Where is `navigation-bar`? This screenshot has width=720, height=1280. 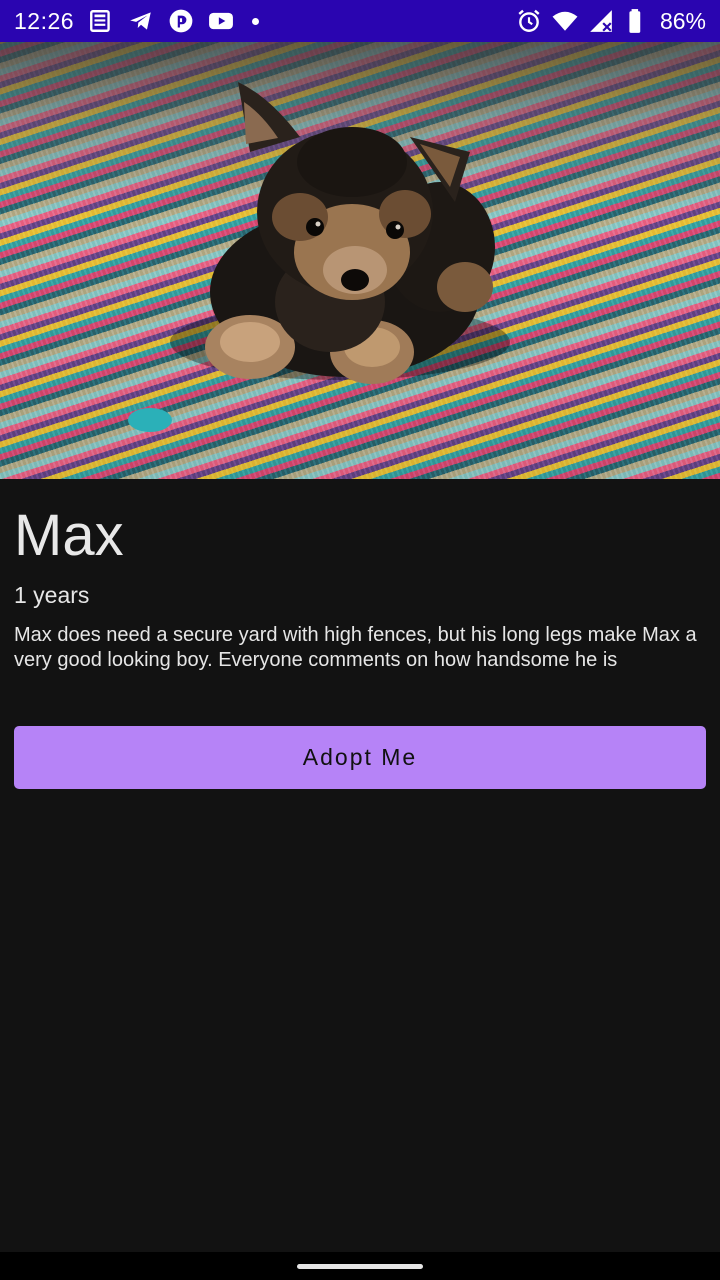
navigation-bar is located at coordinates (360, 1266).